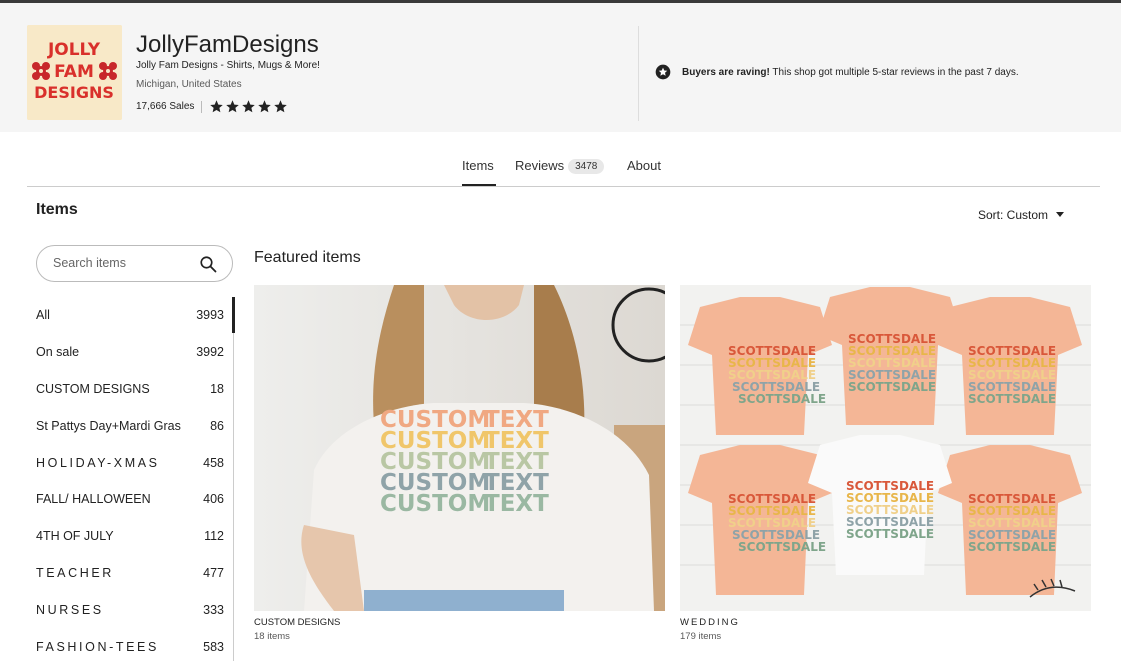 The height and width of the screenshot is (661, 1121). Describe the element at coordinates (701, 636) in the screenshot. I see `featured-card-count: 179 items` at that location.